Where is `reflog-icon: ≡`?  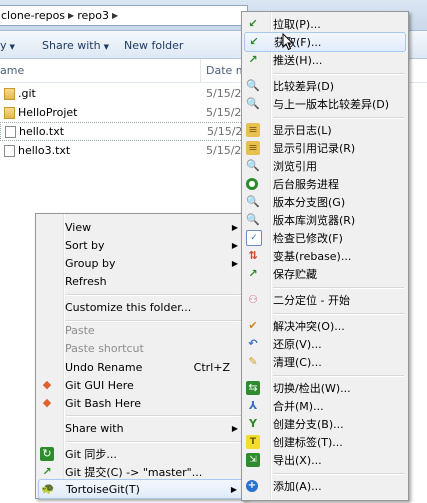
reflog-icon: ≡ is located at coordinates (253, 148).